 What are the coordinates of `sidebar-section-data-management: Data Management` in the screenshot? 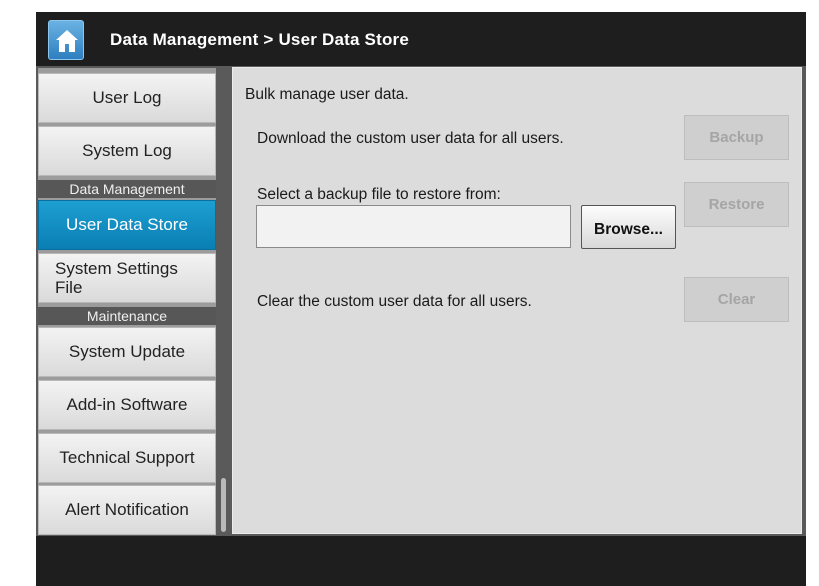 It's located at (127, 189).